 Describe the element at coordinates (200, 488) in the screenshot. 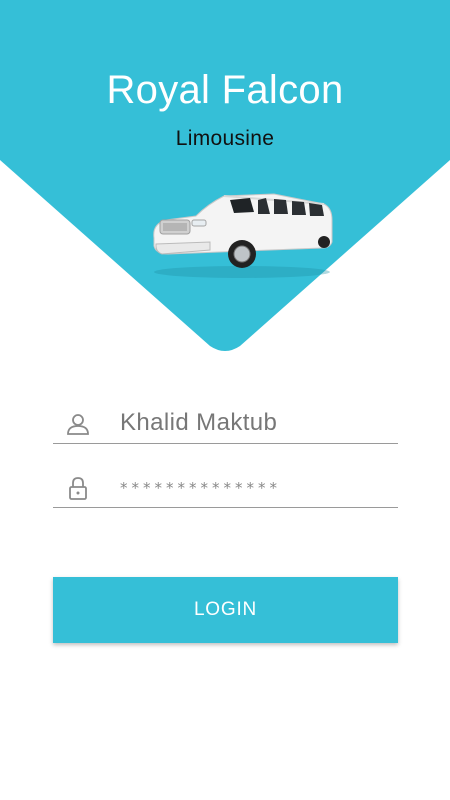

I see `password-value: **************` at that location.